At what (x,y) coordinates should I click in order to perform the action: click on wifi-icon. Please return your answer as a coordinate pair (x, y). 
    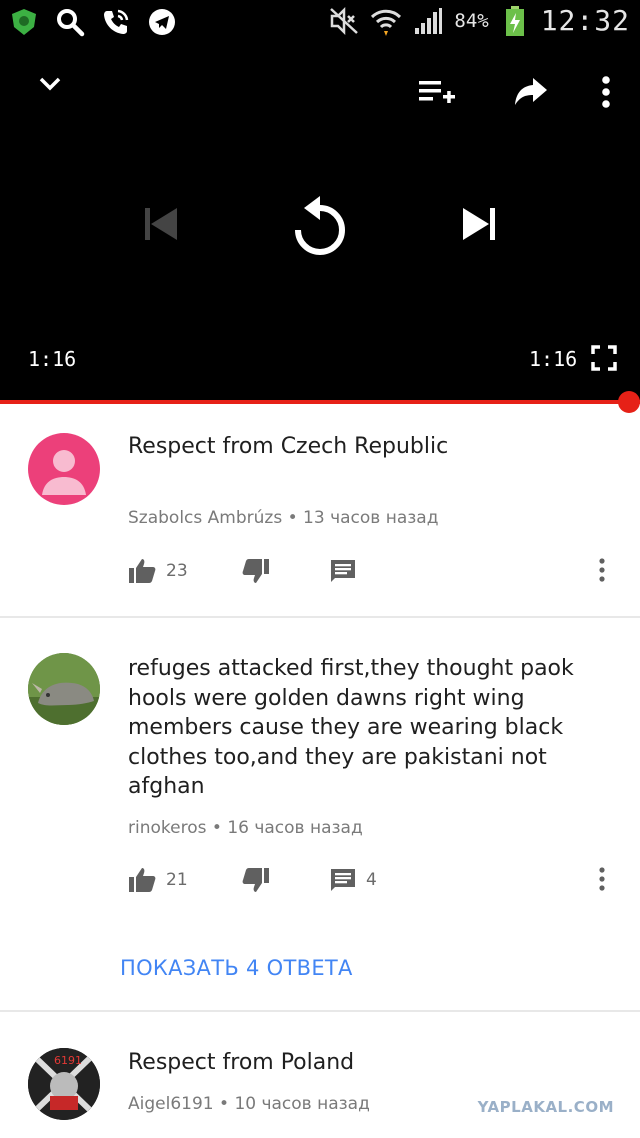
    Looking at the image, I should click on (386, 21).